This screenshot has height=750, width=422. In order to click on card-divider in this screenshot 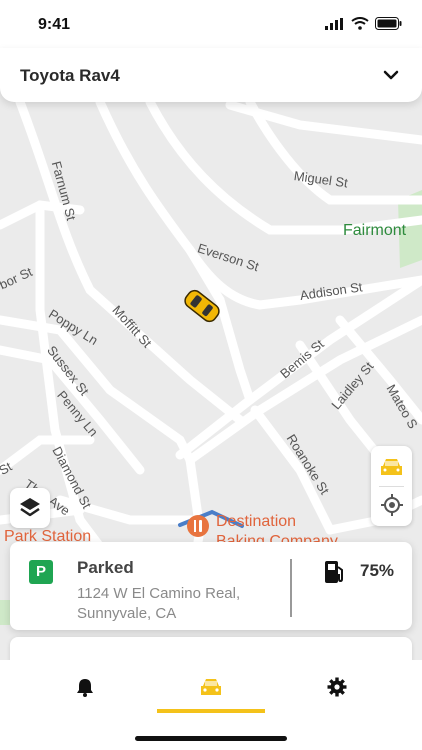, I will do `click(291, 588)`.